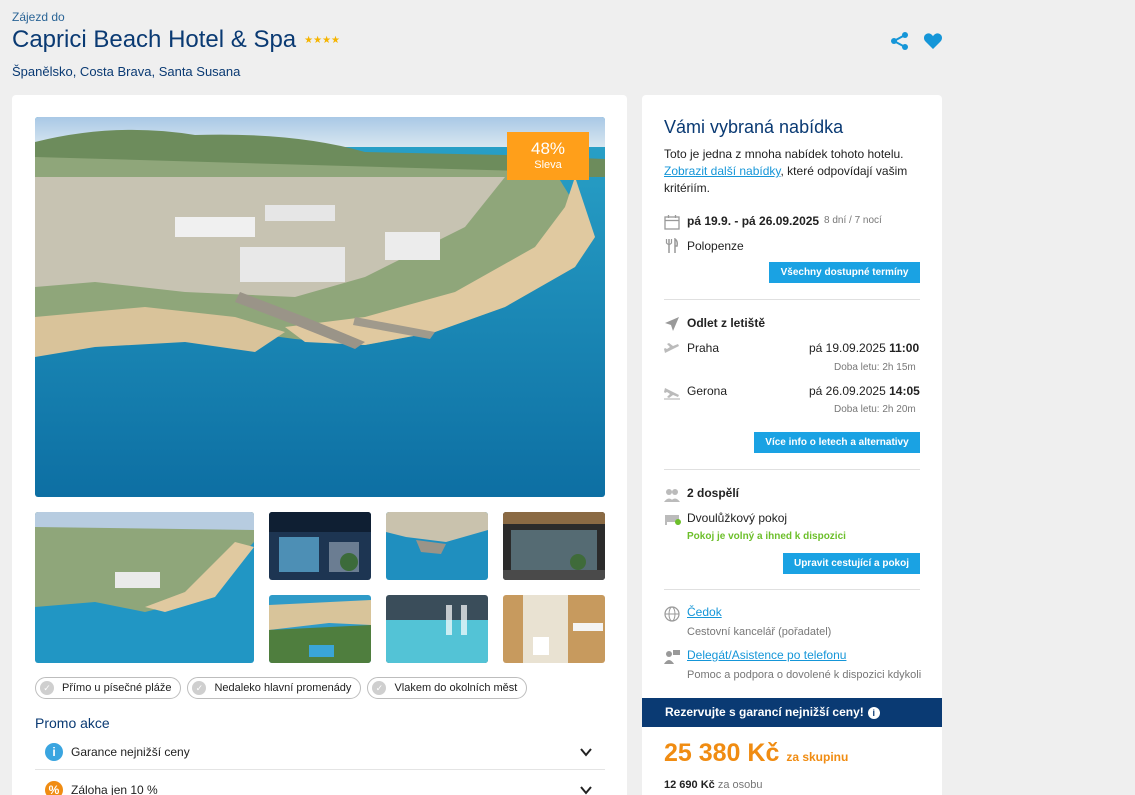 The height and width of the screenshot is (795, 1135). What do you see at coordinates (672, 495) in the screenshot?
I see `travelers-icon` at bounding box center [672, 495].